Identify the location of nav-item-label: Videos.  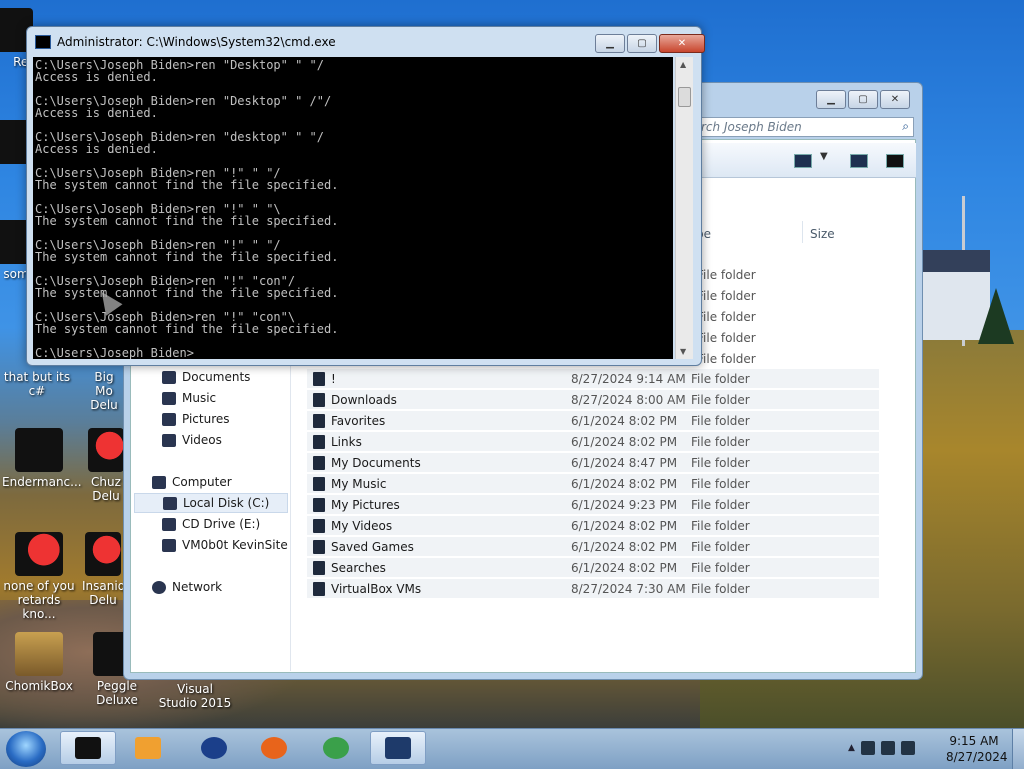
(202, 440).